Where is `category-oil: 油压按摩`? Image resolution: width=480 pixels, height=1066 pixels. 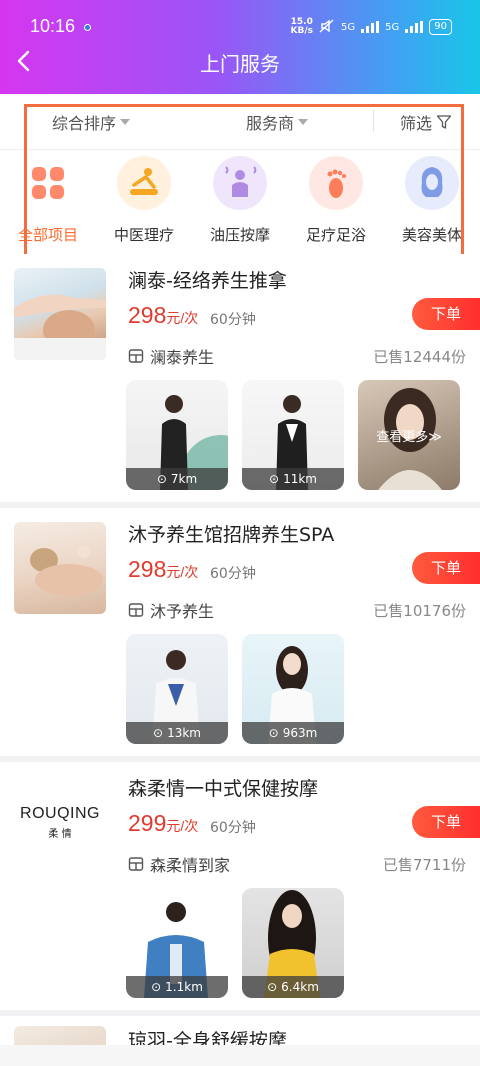
category-oil: 油压按摩 is located at coordinates (240, 200).